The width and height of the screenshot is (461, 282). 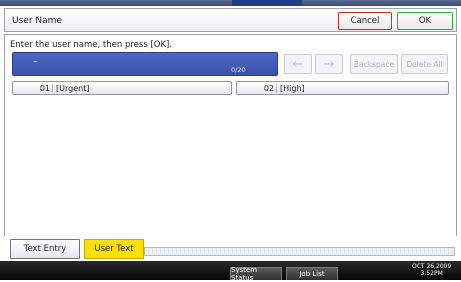 What do you see at coordinates (365, 21) in the screenshot?
I see `cancel-button: Cancel` at bounding box center [365, 21].